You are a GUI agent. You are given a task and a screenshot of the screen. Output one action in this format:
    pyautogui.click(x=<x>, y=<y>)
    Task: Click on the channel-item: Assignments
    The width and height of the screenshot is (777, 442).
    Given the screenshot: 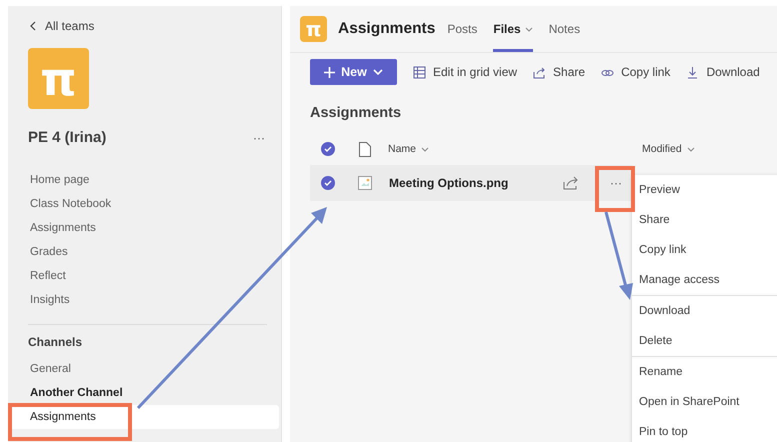 What is the action you would take?
    pyautogui.click(x=144, y=417)
    